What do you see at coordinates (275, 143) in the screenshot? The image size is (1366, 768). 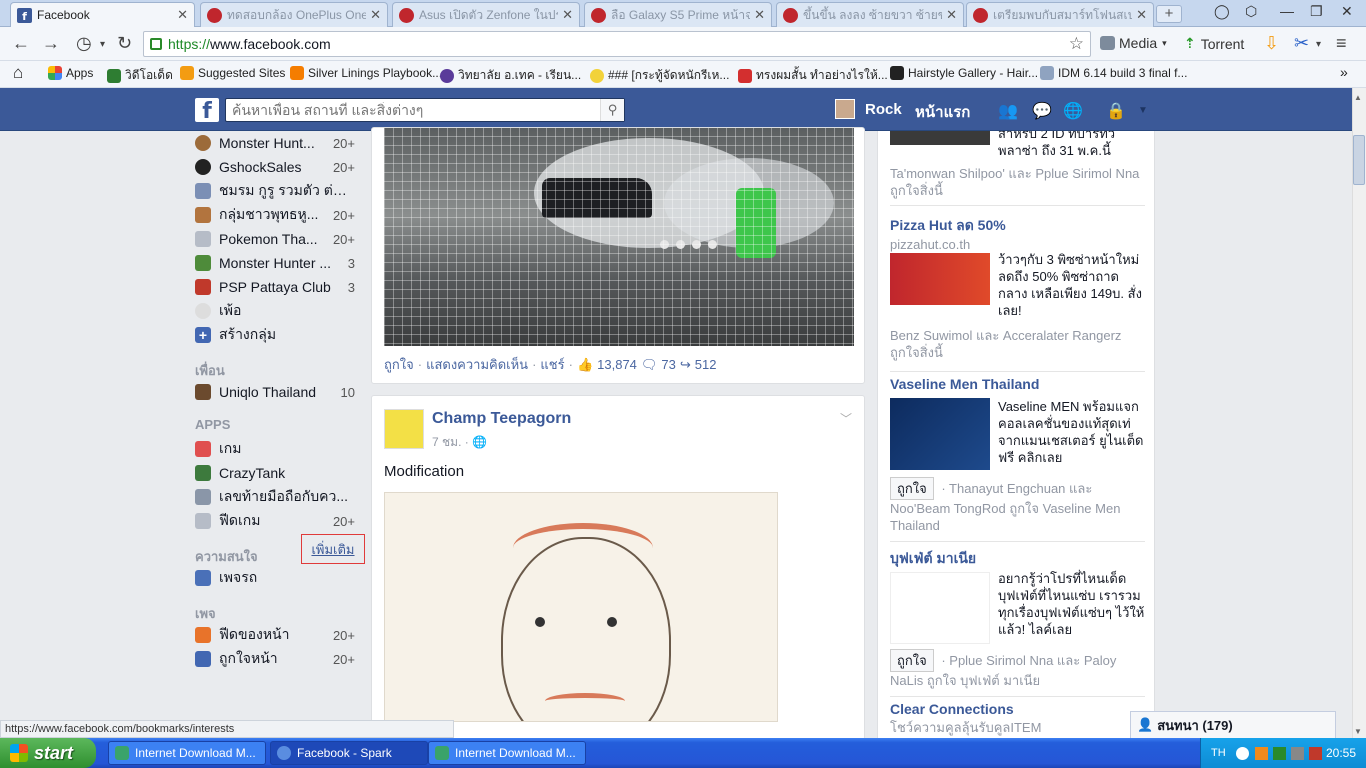 I see `sidebar-group-monster-hunt: Monster Hunt... 20+` at bounding box center [275, 143].